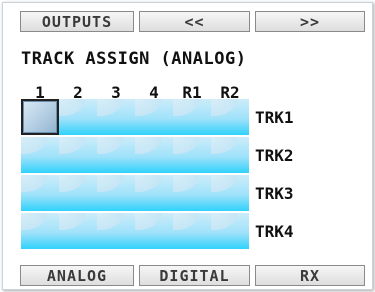  What do you see at coordinates (274, 193) in the screenshot?
I see `row-label-trk3: TRK3` at bounding box center [274, 193].